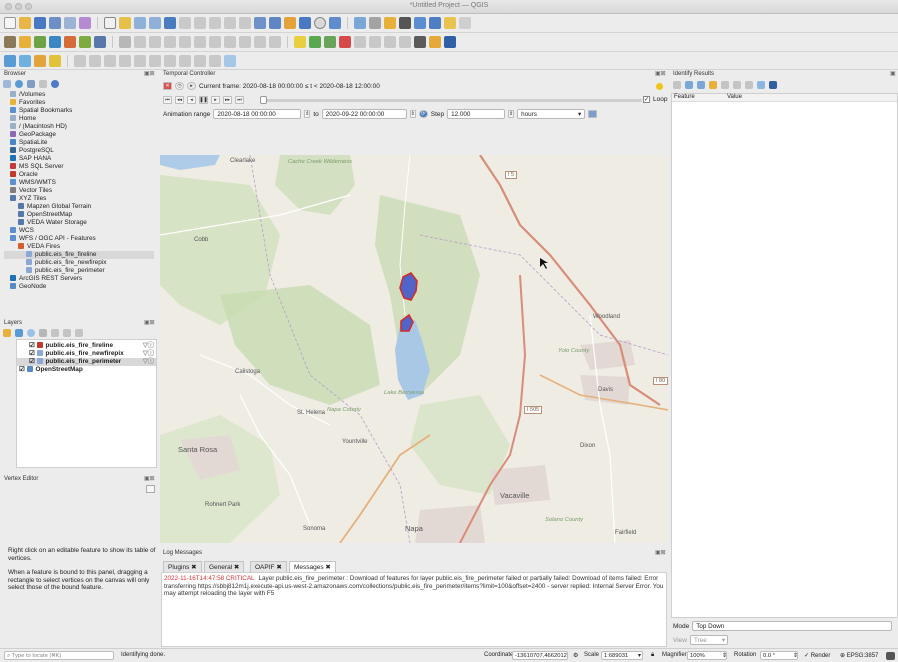  What do you see at coordinates (55, 42) in the screenshot?
I see `new-spatialite-layer-icon` at bounding box center [55, 42].